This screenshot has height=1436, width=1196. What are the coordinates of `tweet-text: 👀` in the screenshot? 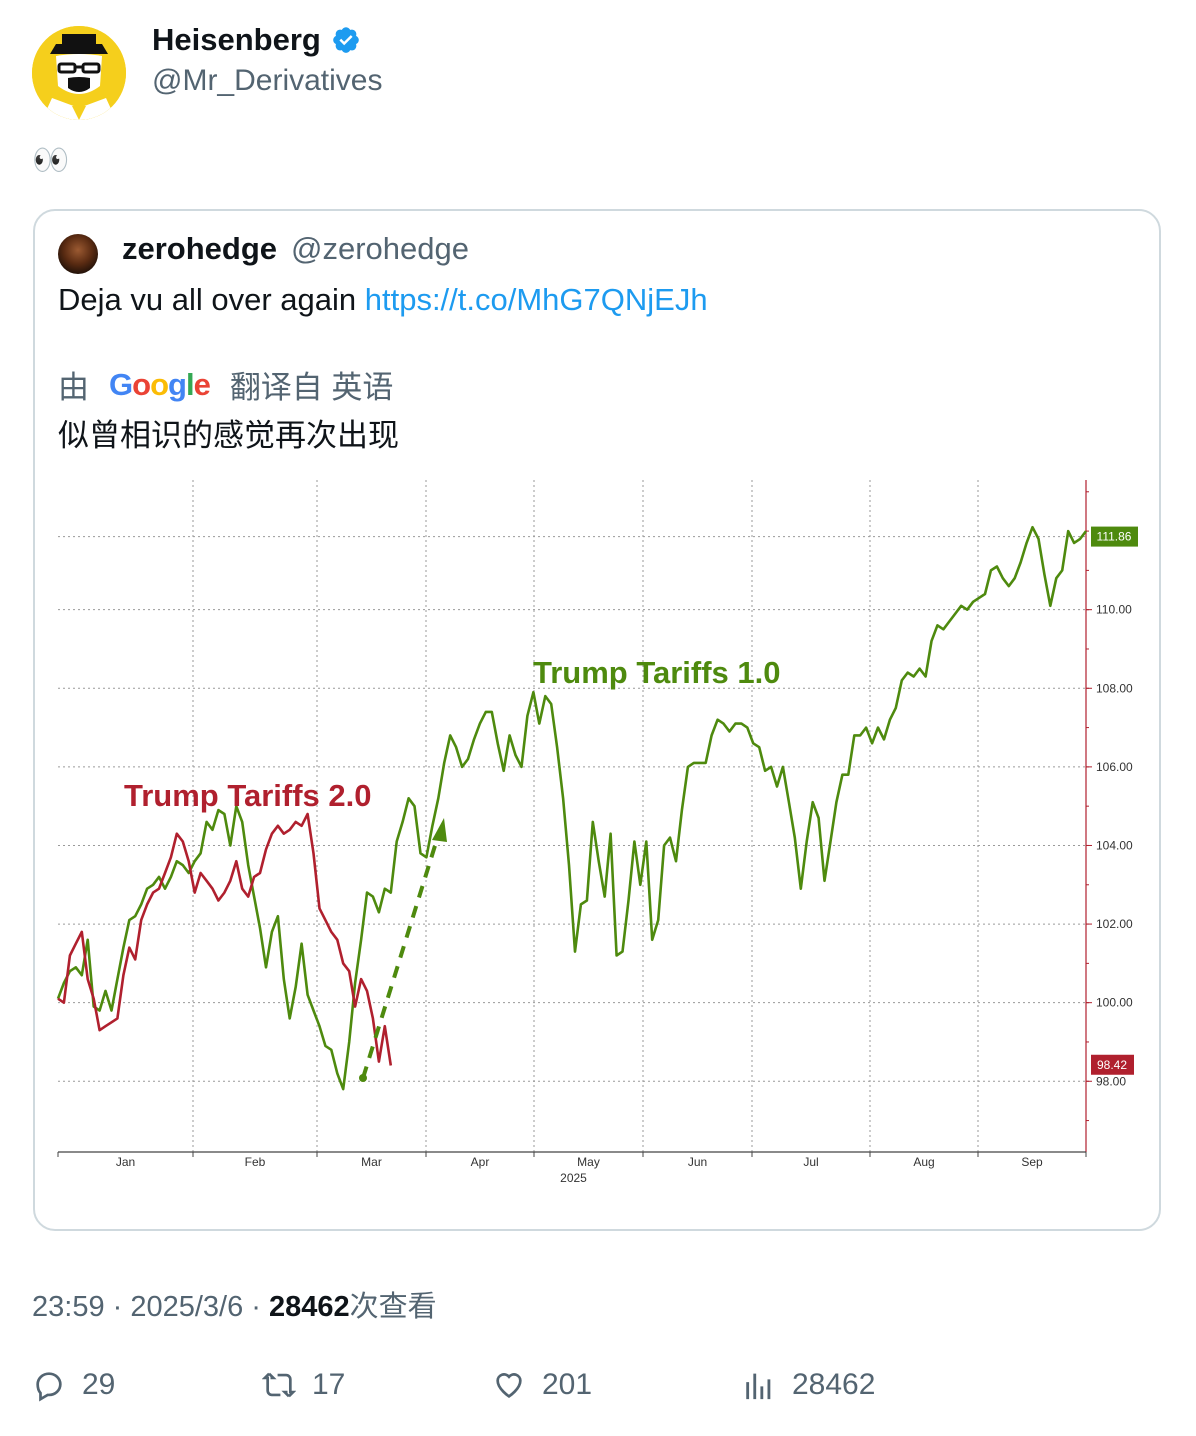 It's located at (50, 160).